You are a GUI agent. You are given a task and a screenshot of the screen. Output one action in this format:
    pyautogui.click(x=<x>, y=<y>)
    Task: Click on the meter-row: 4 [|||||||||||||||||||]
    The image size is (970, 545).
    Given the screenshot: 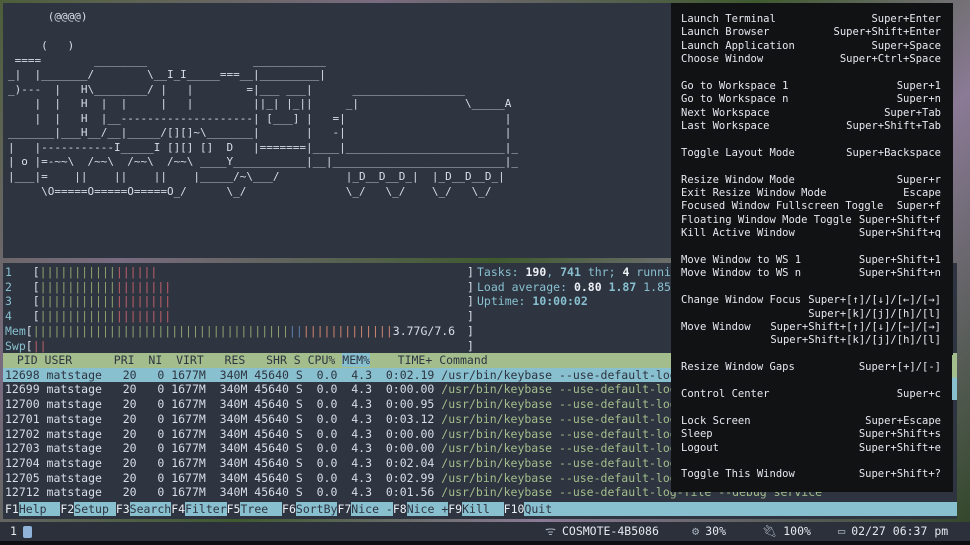 What is the action you would take?
    pyautogui.click(x=239, y=316)
    